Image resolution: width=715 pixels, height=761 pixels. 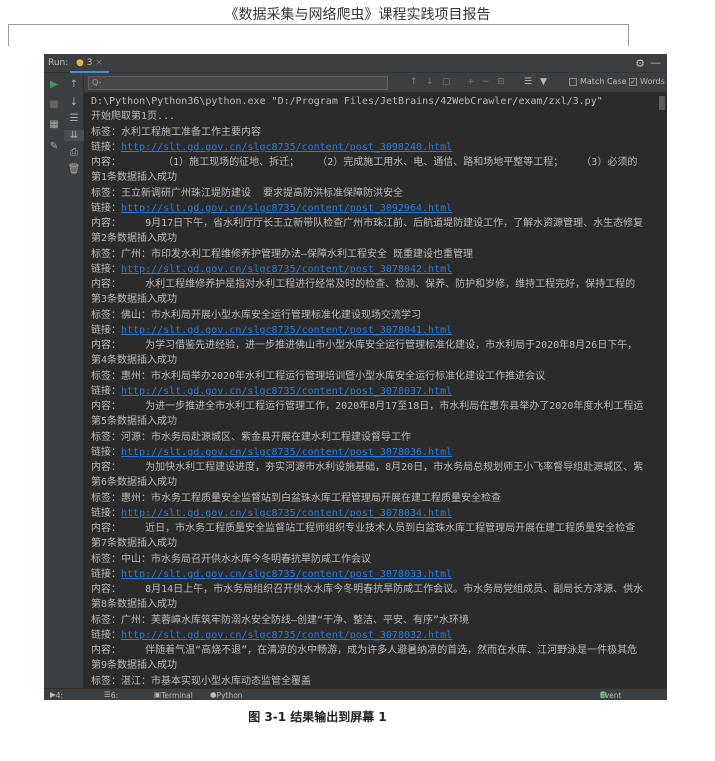 I want to click on match-case-checkbox: Match Case, so click(x=598, y=81).